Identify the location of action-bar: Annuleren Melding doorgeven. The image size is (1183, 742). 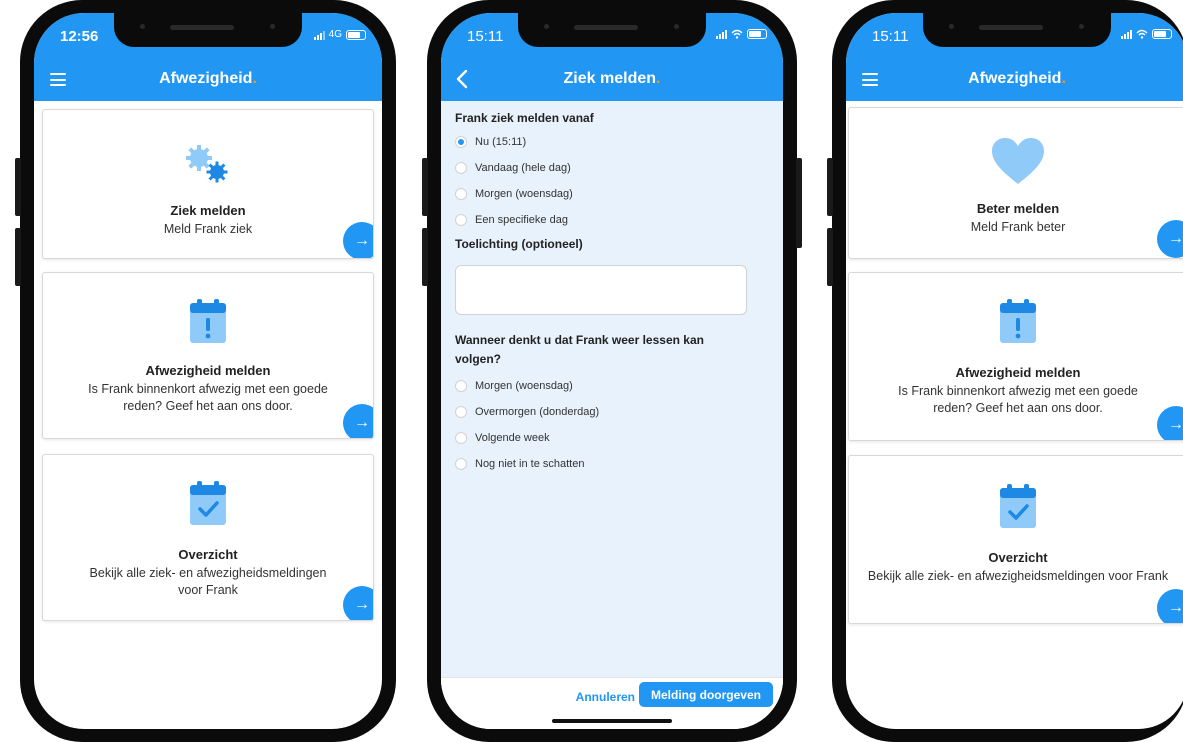
(612, 703).